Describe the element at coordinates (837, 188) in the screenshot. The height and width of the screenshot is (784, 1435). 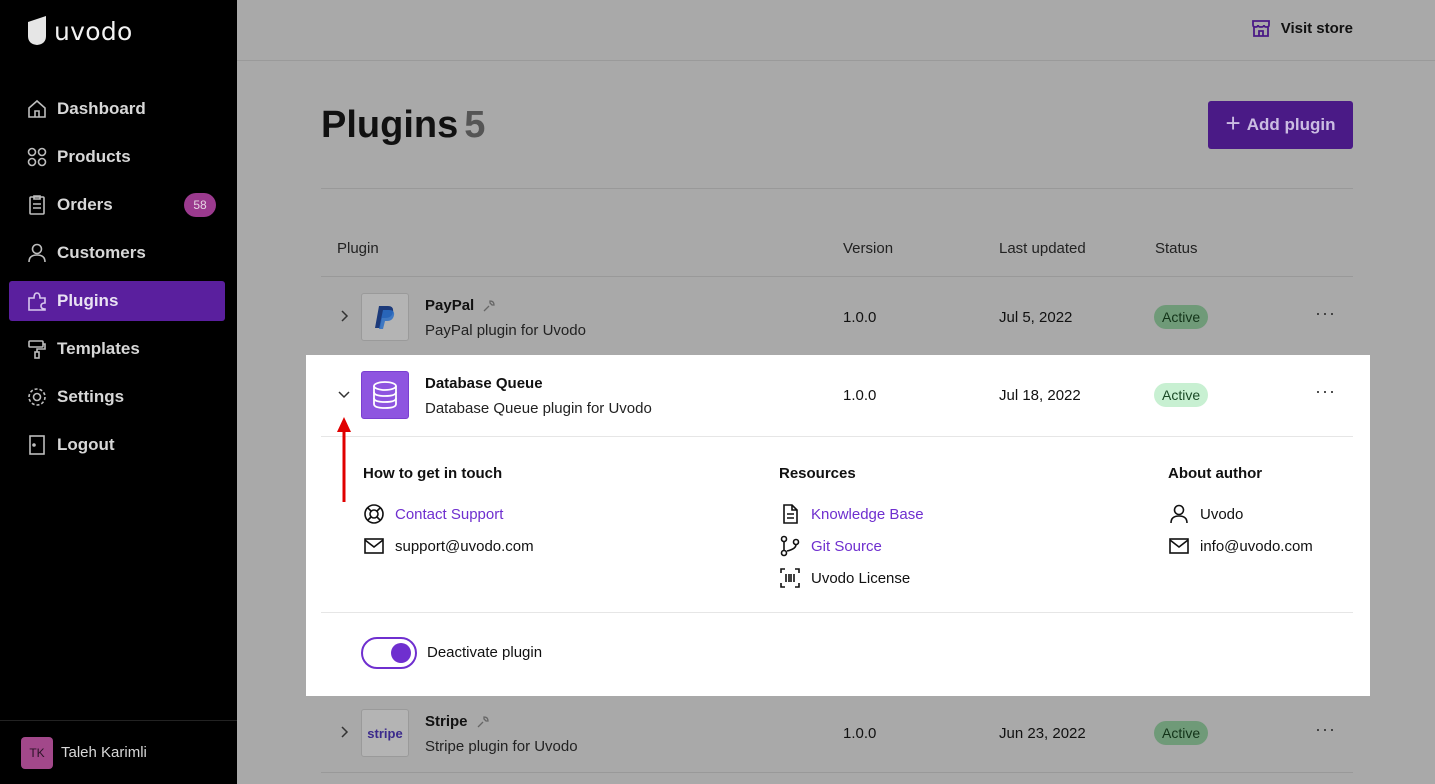
I see `header-divider` at that location.